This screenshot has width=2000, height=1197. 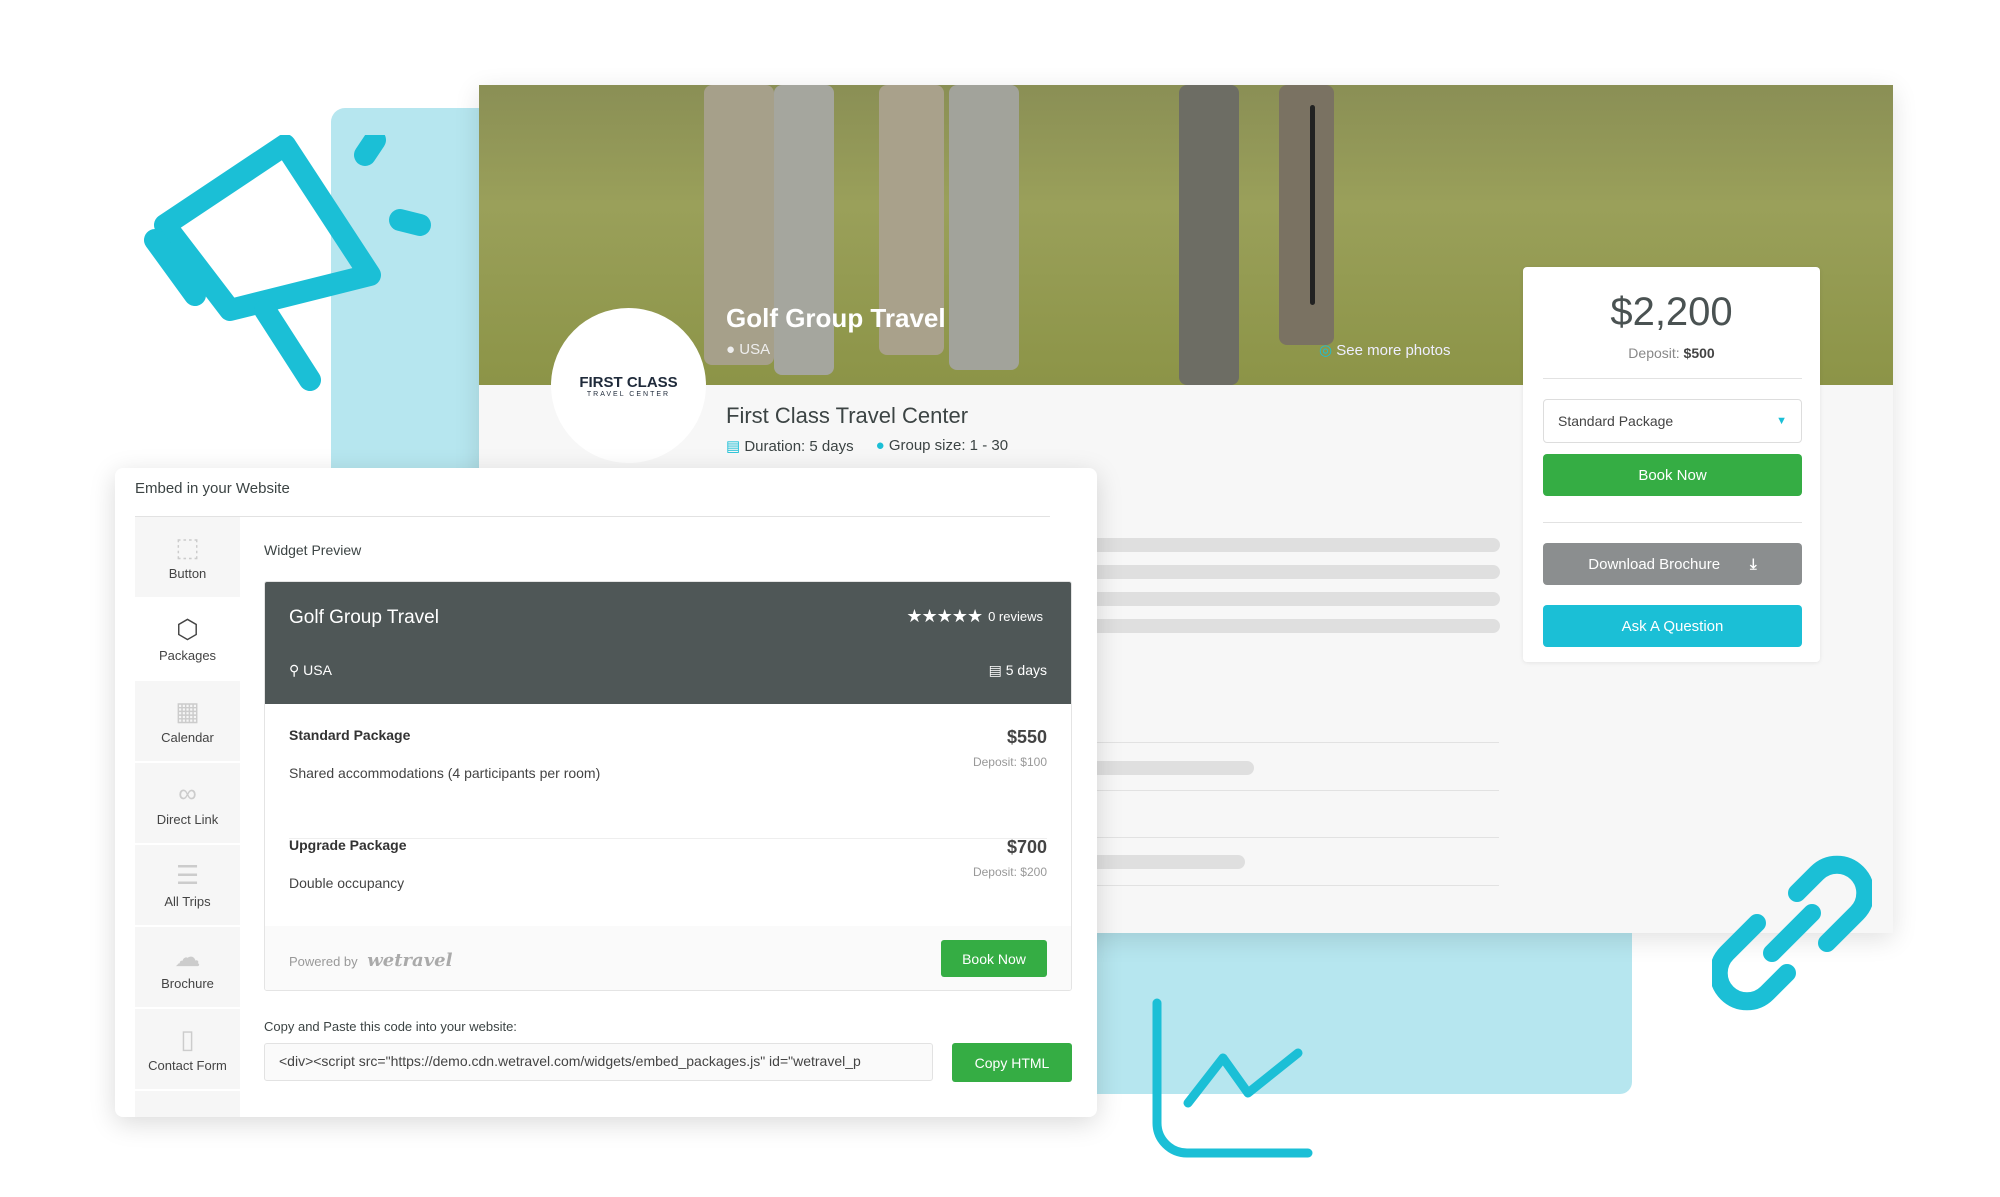 I want to click on widget-duration-text: 5 days, so click(x=1026, y=670).